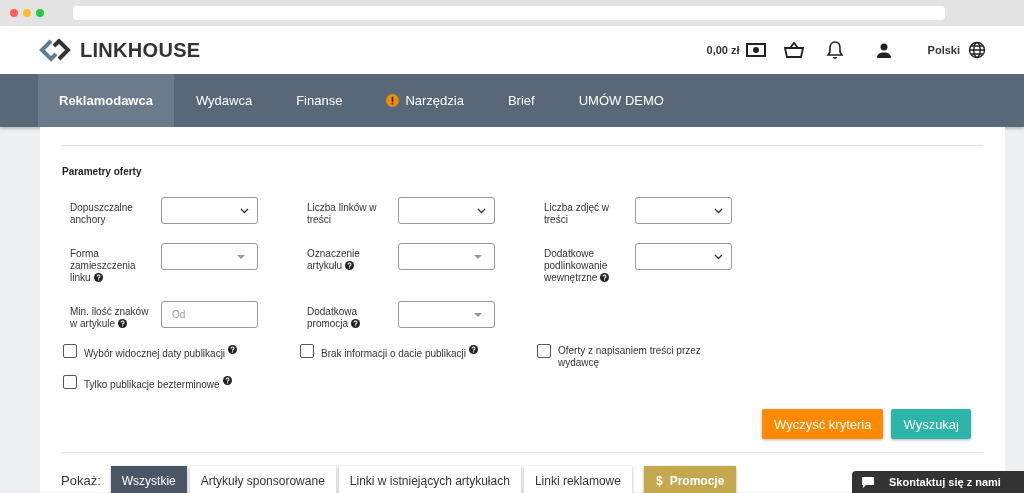 This screenshot has width=1024, height=493. What do you see at coordinates (158, 383) in the screenshot?
I see `checkbox-label: Tylko publikacje bezterminowe` at bounding box center [158, 383].